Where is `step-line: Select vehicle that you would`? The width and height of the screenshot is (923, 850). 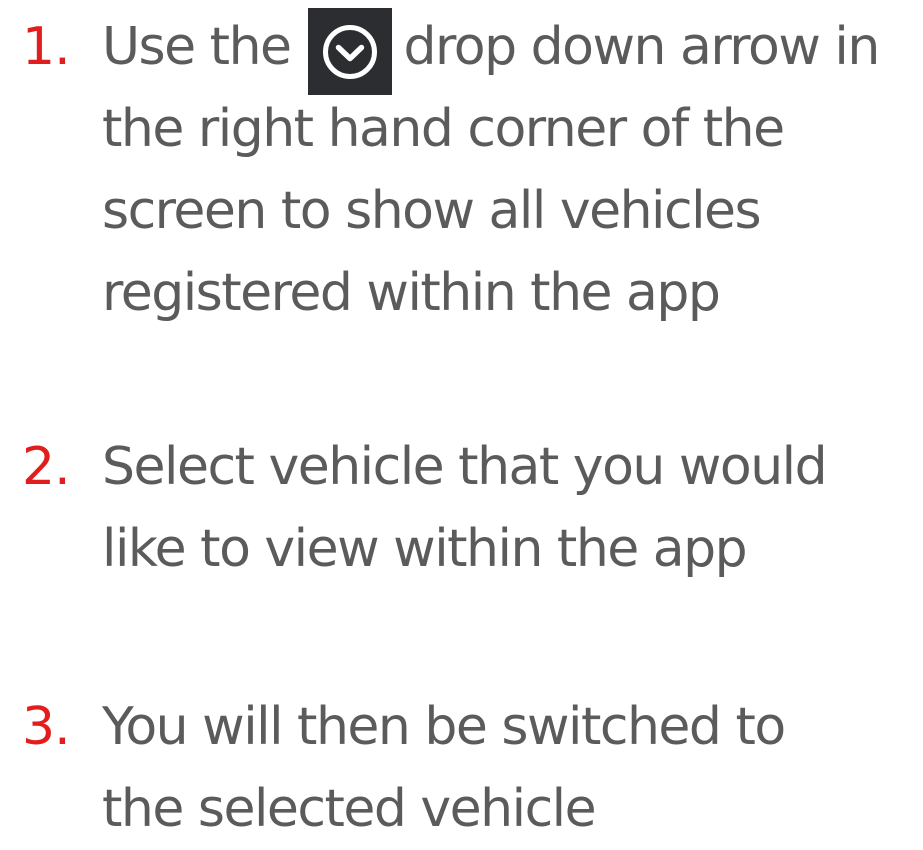
step-line: Select vehicle that you would is located at coordinates (465, 467).